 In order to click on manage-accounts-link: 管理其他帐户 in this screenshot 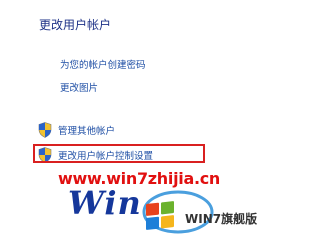, I will do `click(76, 130)`.